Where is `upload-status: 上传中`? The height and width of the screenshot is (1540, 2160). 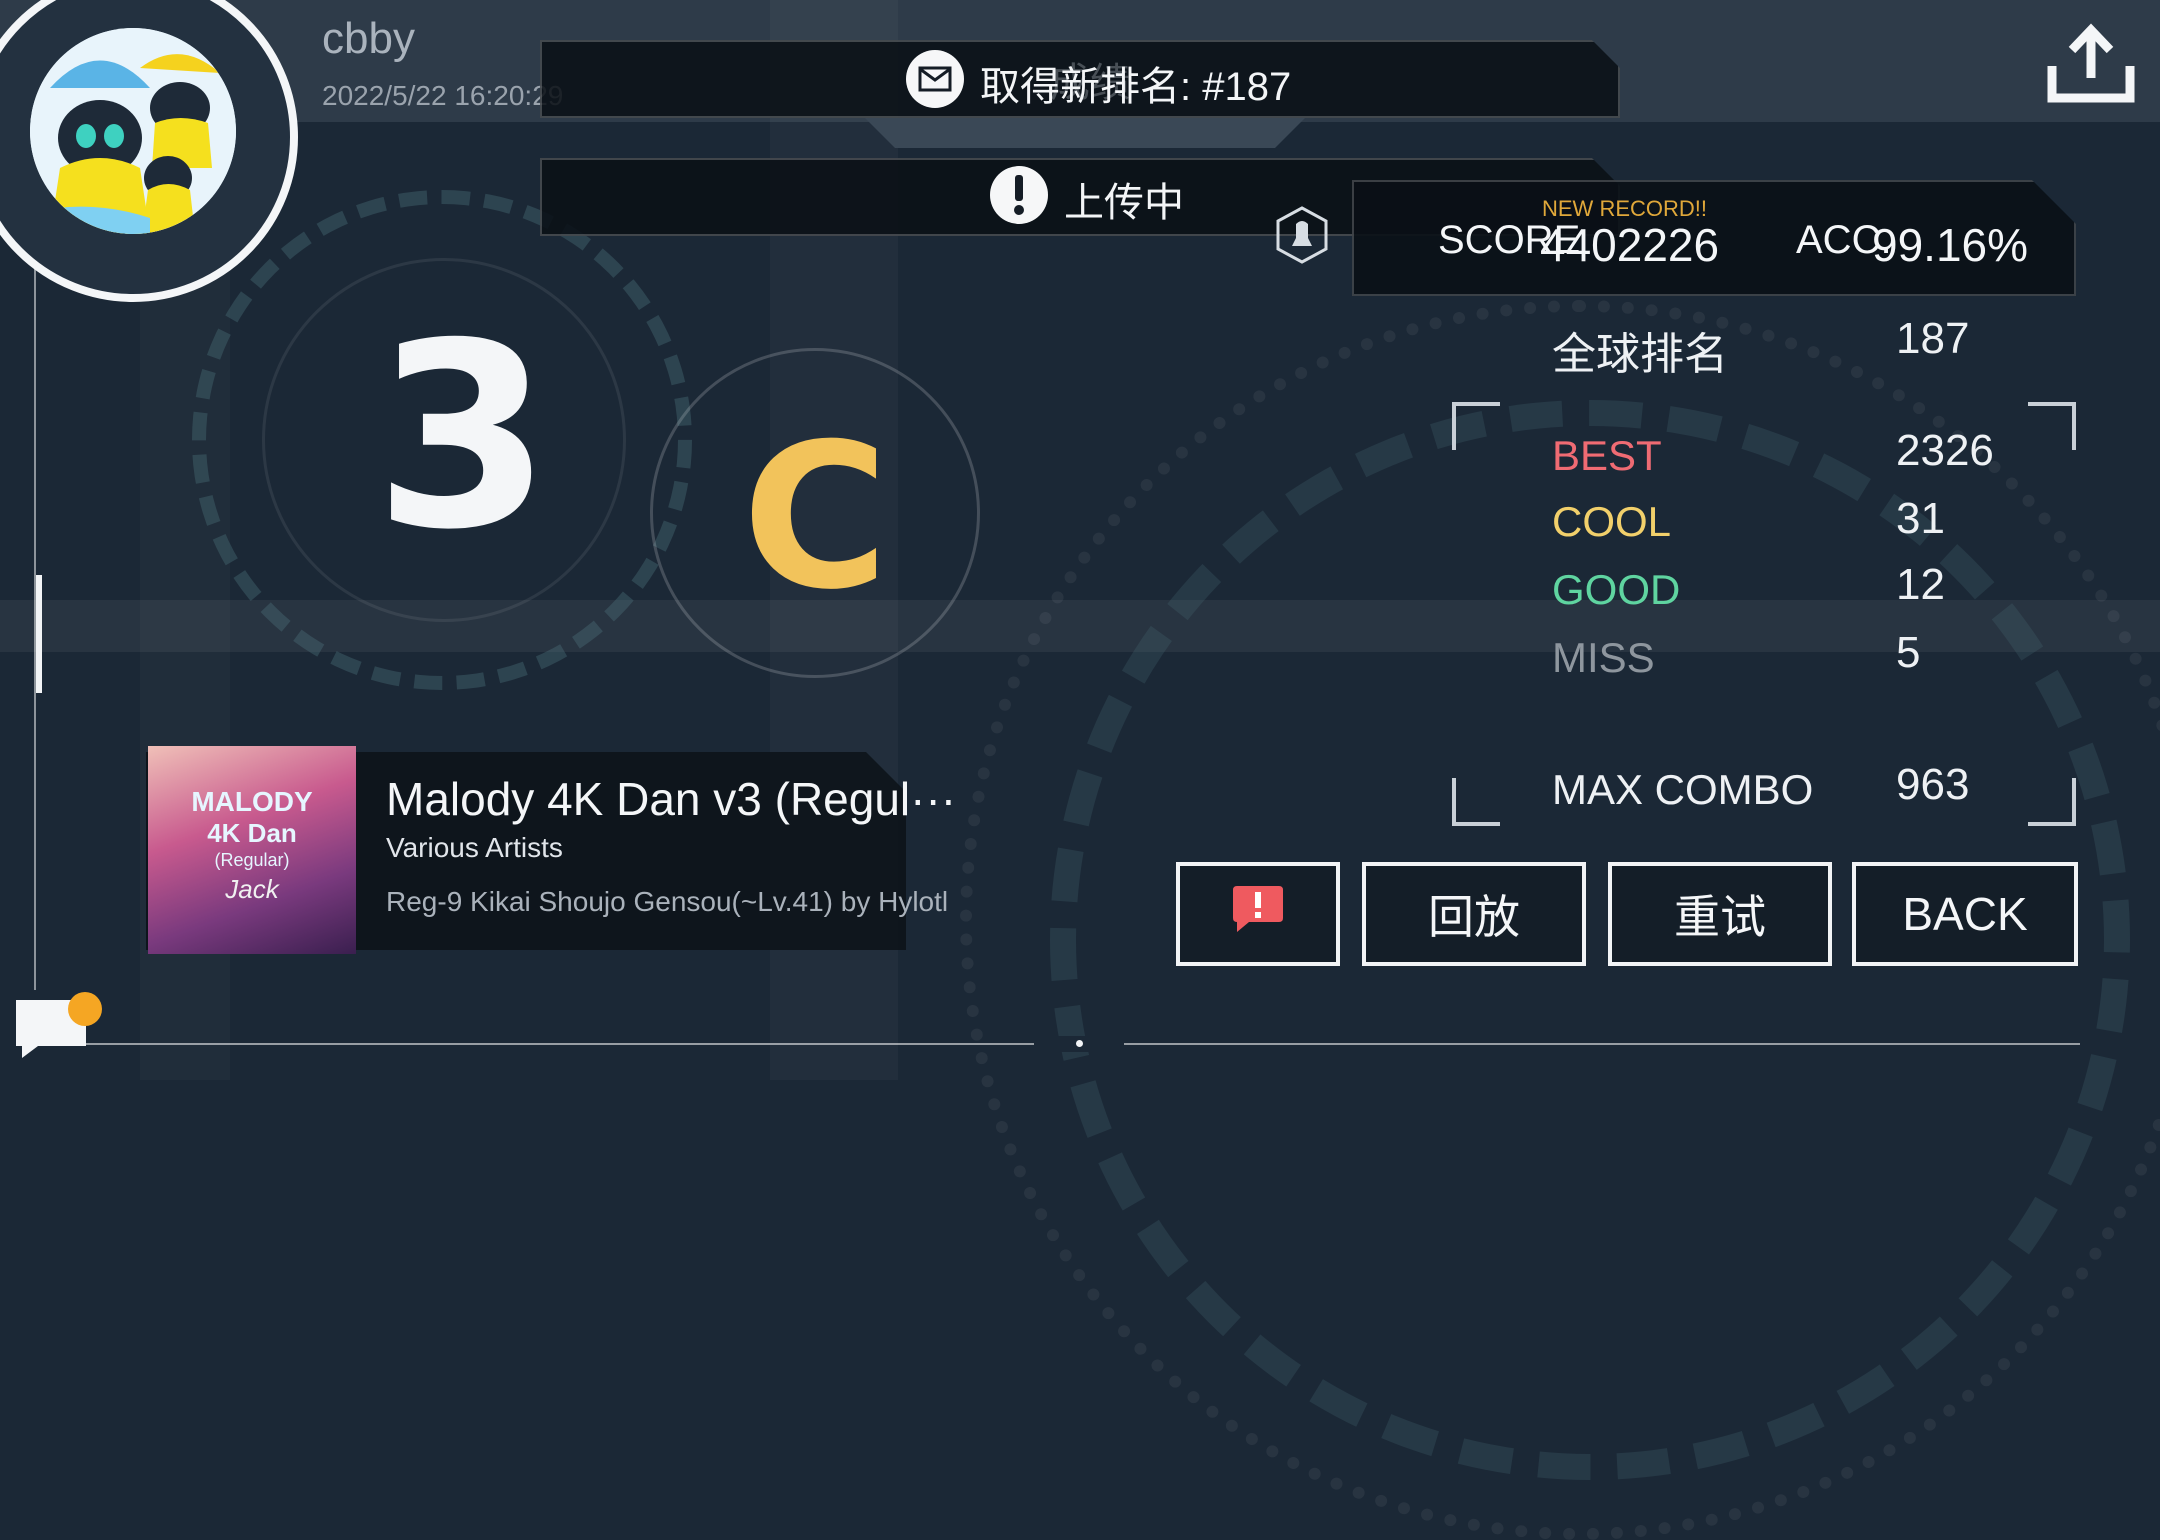
upload-status: 上传中 is located at coordinates (1124, 203).